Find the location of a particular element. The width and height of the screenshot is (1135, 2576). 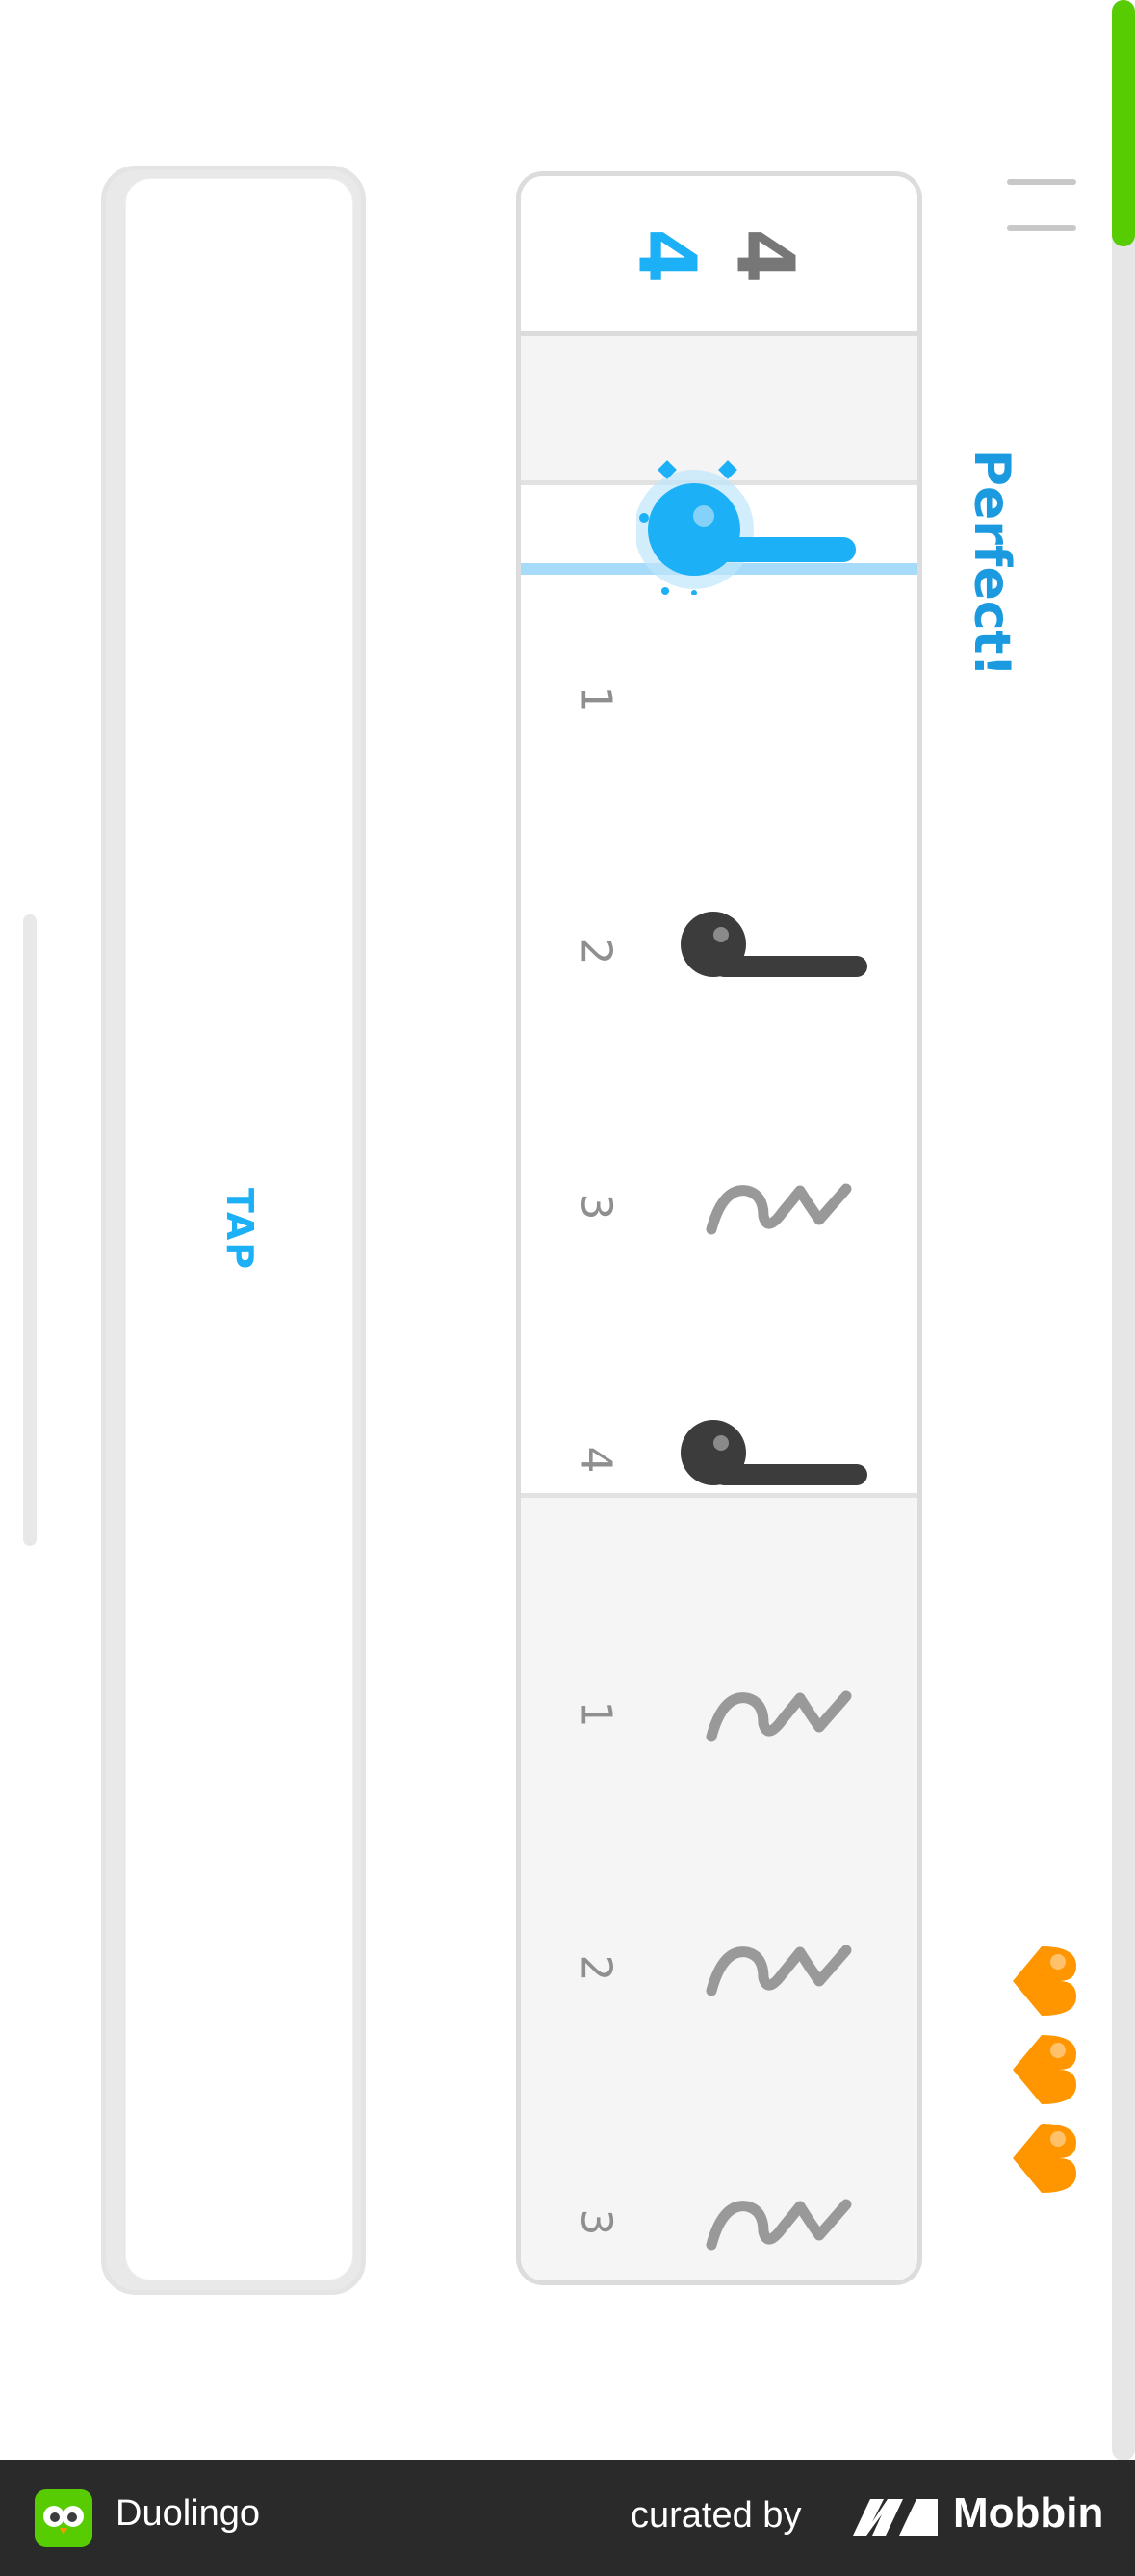

feedback-text: Perfect! is located at coordinates (992, 563).